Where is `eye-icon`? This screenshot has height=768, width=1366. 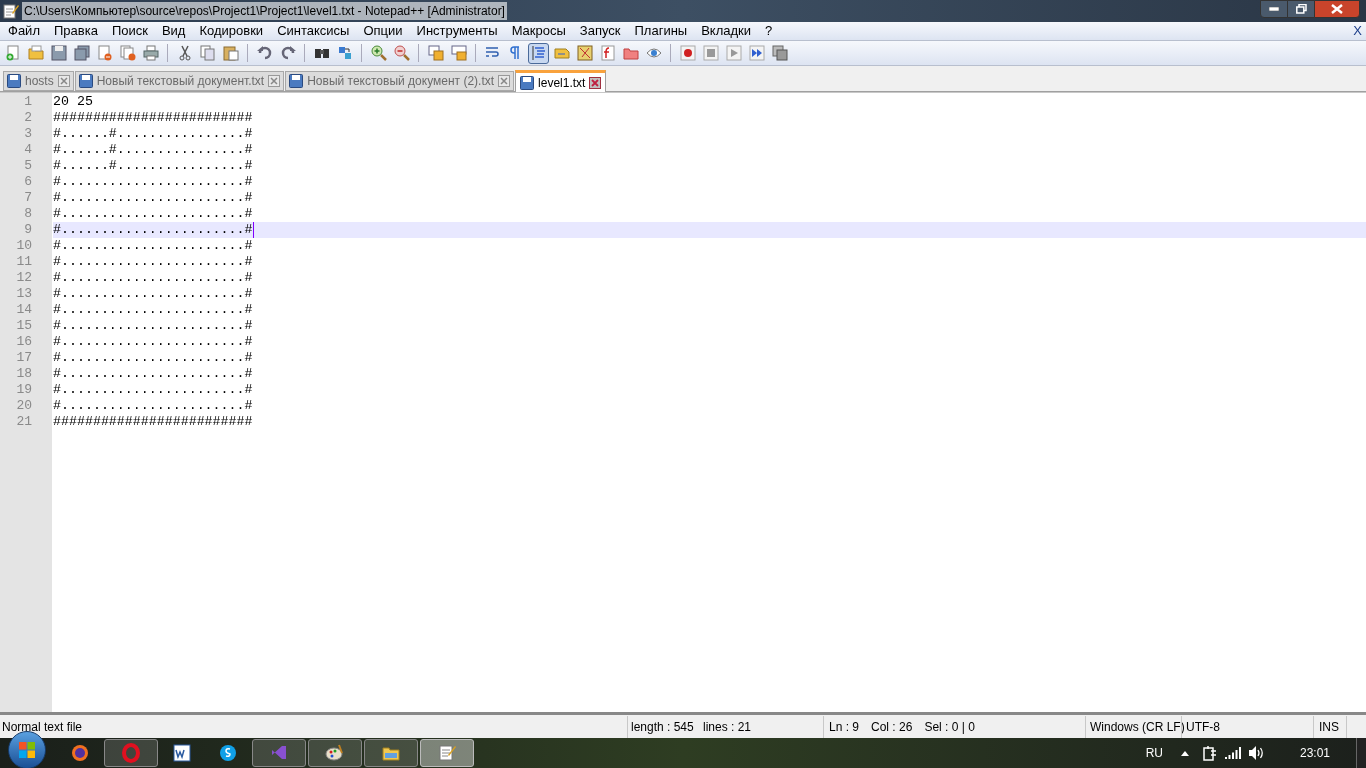 eye-icon is located at coordinates (653, 53).